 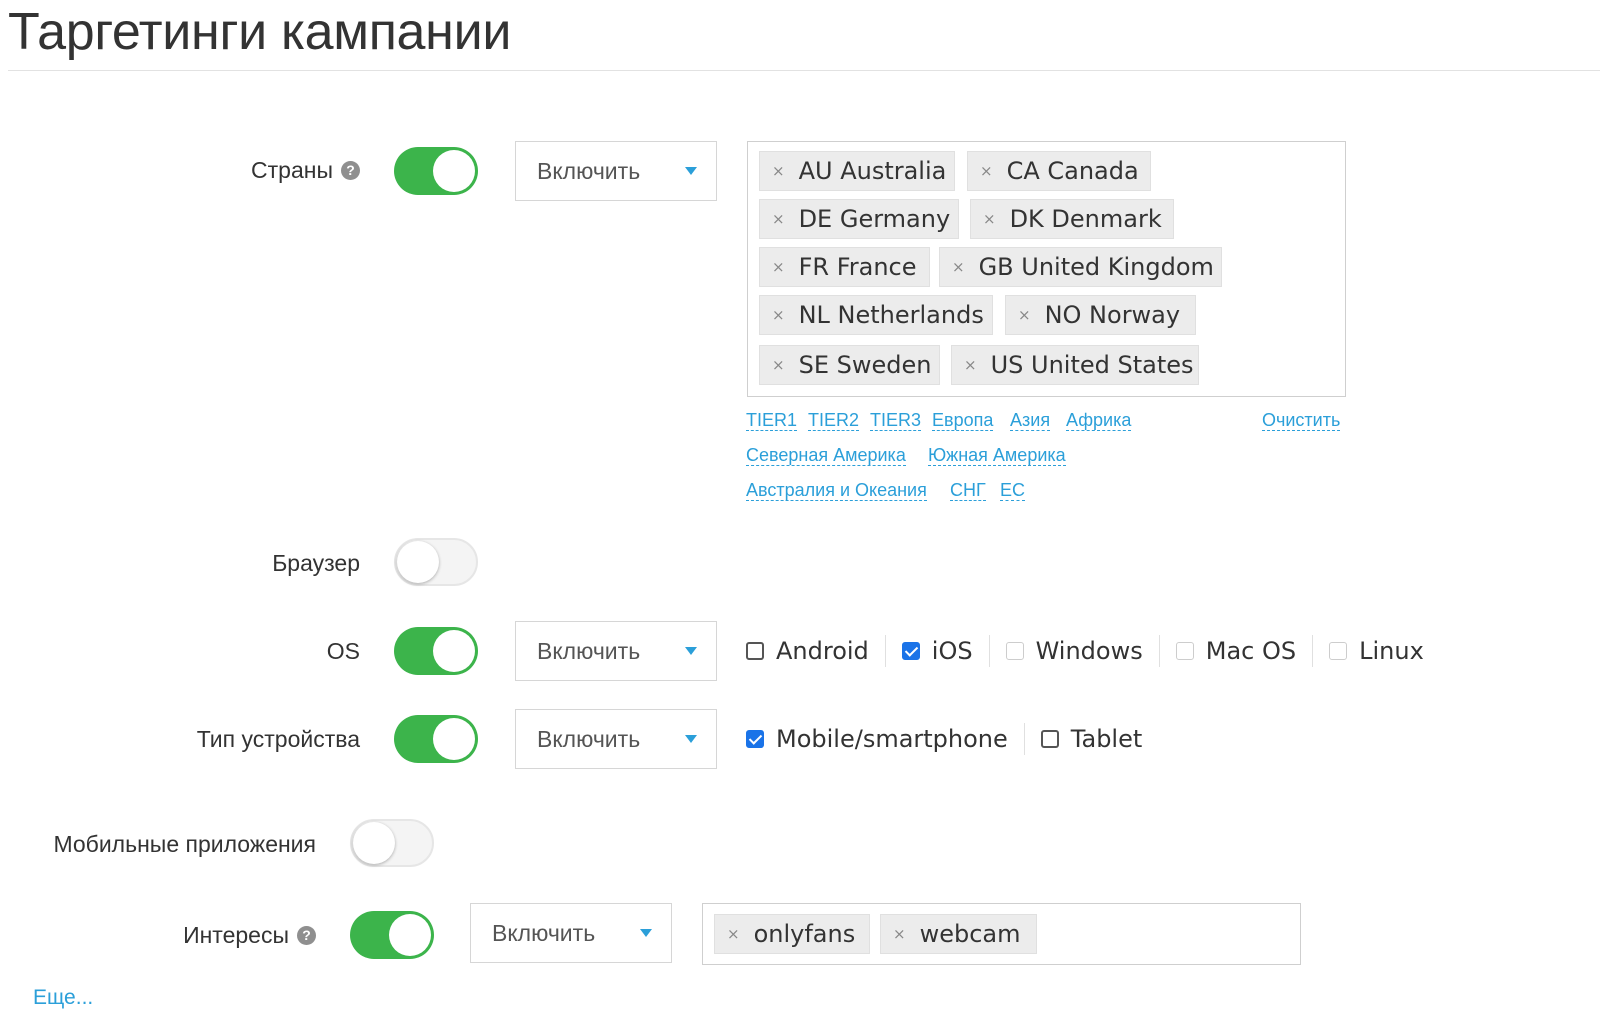 I want to click on os-label: OS, so click(x=343, y=650).